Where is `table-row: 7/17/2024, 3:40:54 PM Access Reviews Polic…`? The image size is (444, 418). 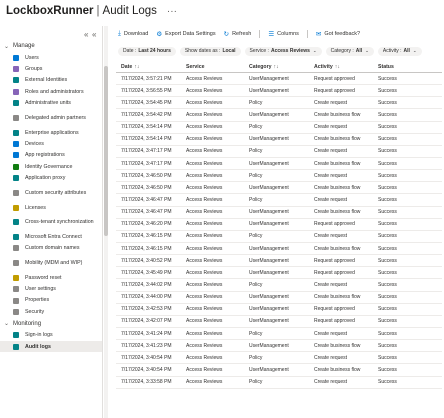 table-row: 7/17/2024, 3:40:54 PM Access Reviews Polic… is located at coordinates (279, 358).